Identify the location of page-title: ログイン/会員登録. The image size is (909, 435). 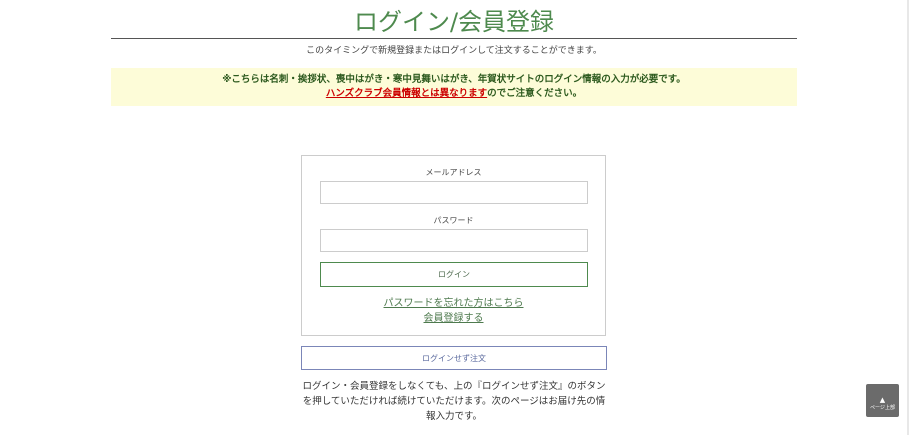
(454, 22).